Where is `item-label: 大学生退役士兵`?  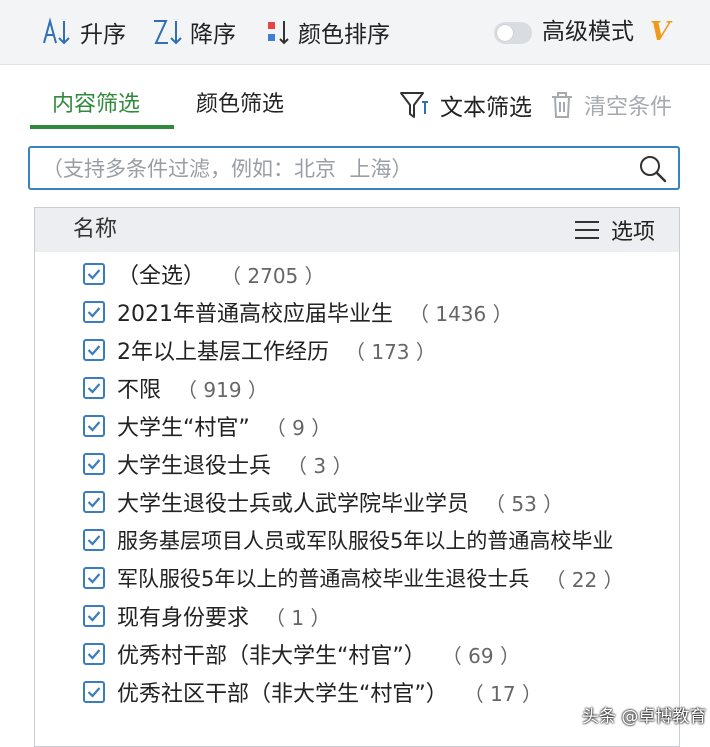 item-label: 大学生退役士兵 is located at coordinates (194, 466).